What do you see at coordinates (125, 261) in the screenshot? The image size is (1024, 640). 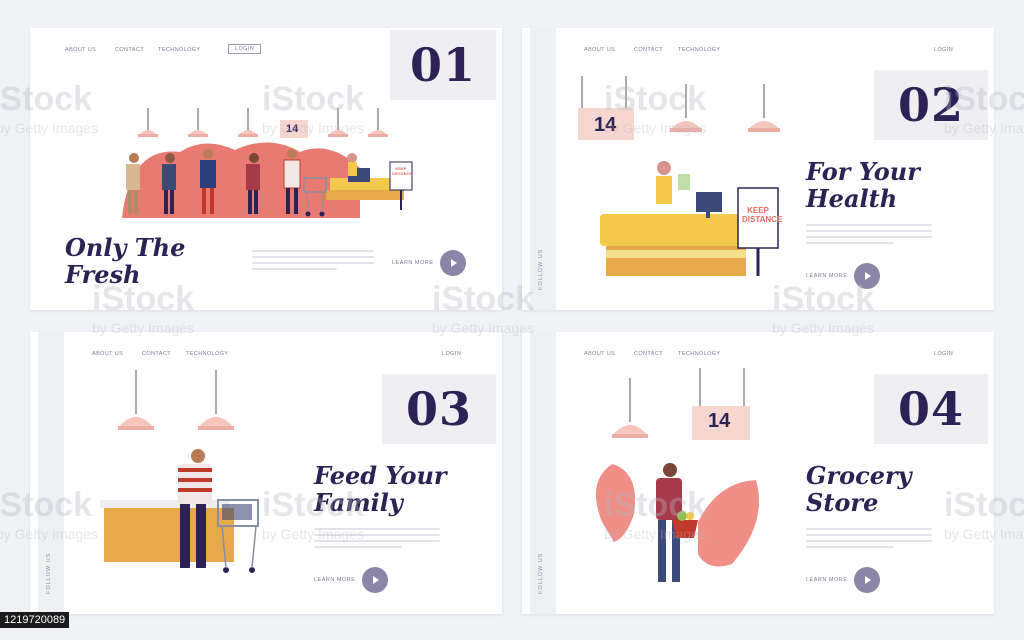 I see `panel-title: Only The Fresh` at bounding box center [125, 261].